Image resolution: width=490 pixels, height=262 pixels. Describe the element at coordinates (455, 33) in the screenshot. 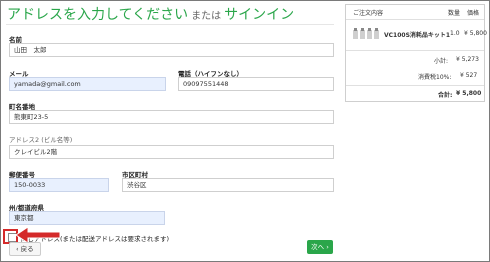

I see `item-qty: 1.0` at that location.